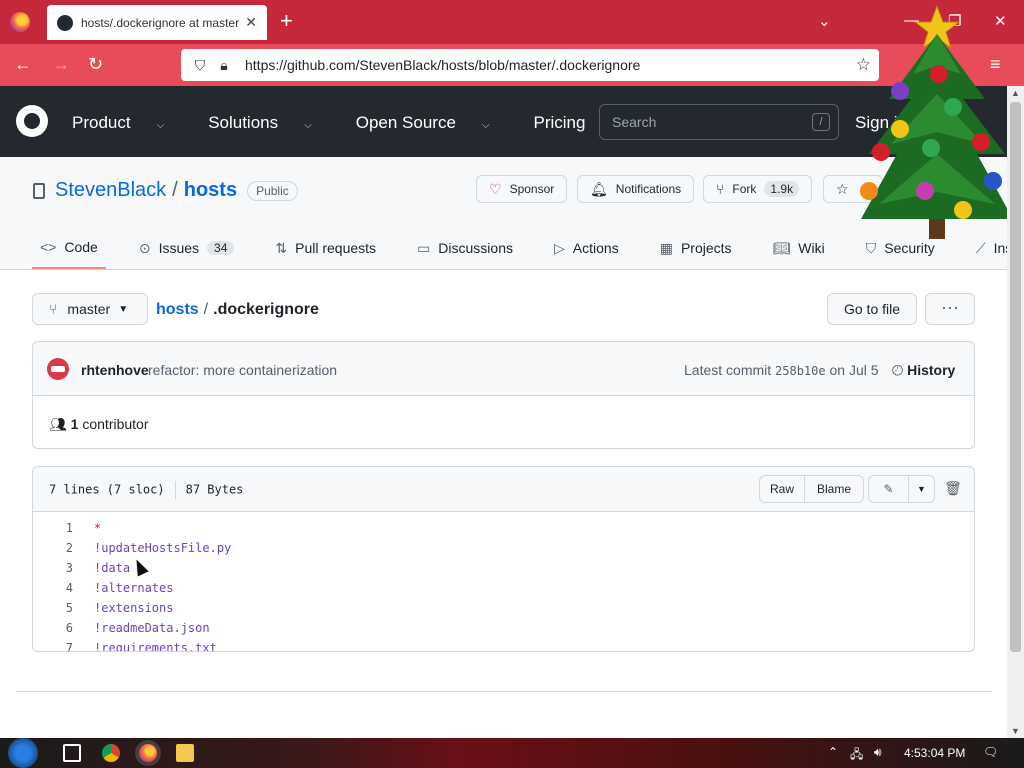 The width and height of the screenshot is (1024, 768). What do you see at coordinates (1015, 93) in the screenshot?
I see `scroll-up-icon: ▲` at bounding box center [1015, 93].